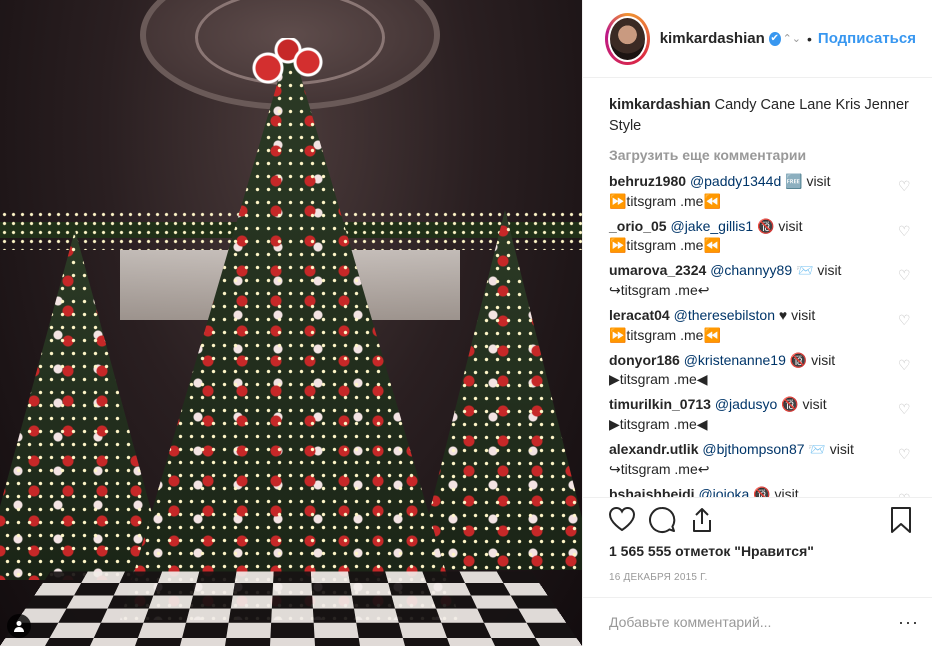 The image size is (932, 646). Describe the element at coordinates (652, 491) in the screenshot. I see `comment-username: bshaishbeidi` at that location.